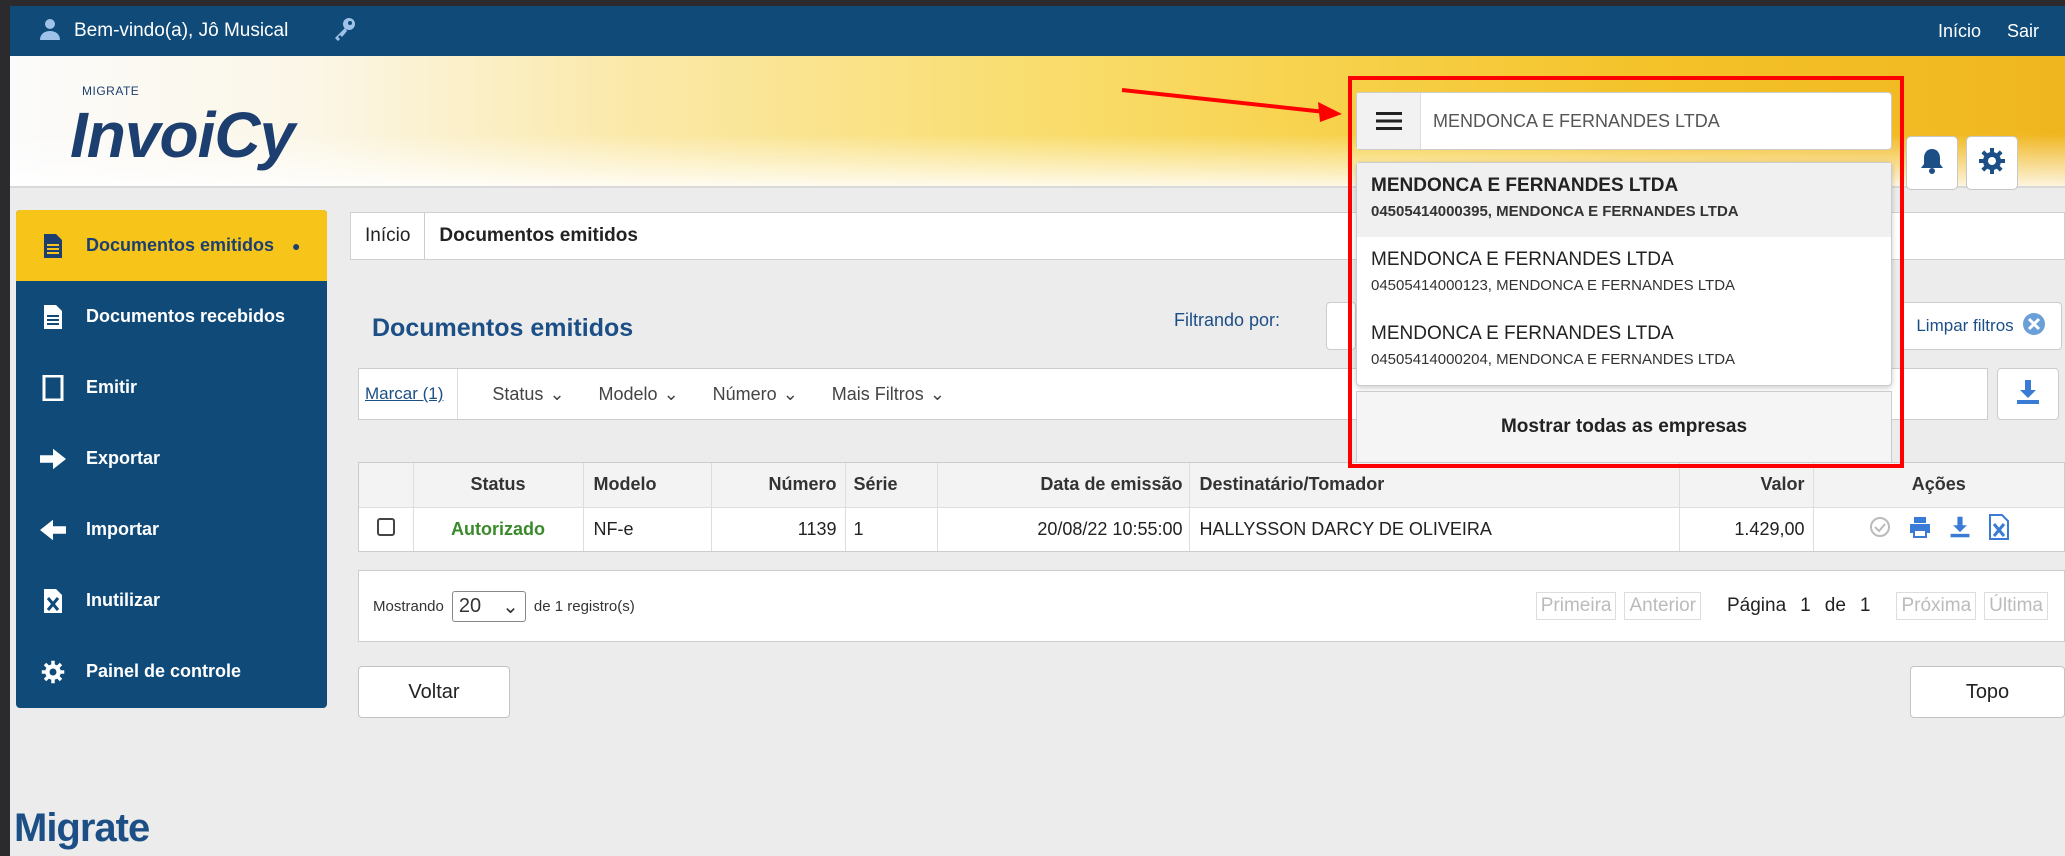 Image resolution: width=2065 pixels, height=856 pixels. What do you see at coordinates (123, 458) in the screenshot?
I see `sidebar-item-label: Exportar` at bounding box center [123, 458].